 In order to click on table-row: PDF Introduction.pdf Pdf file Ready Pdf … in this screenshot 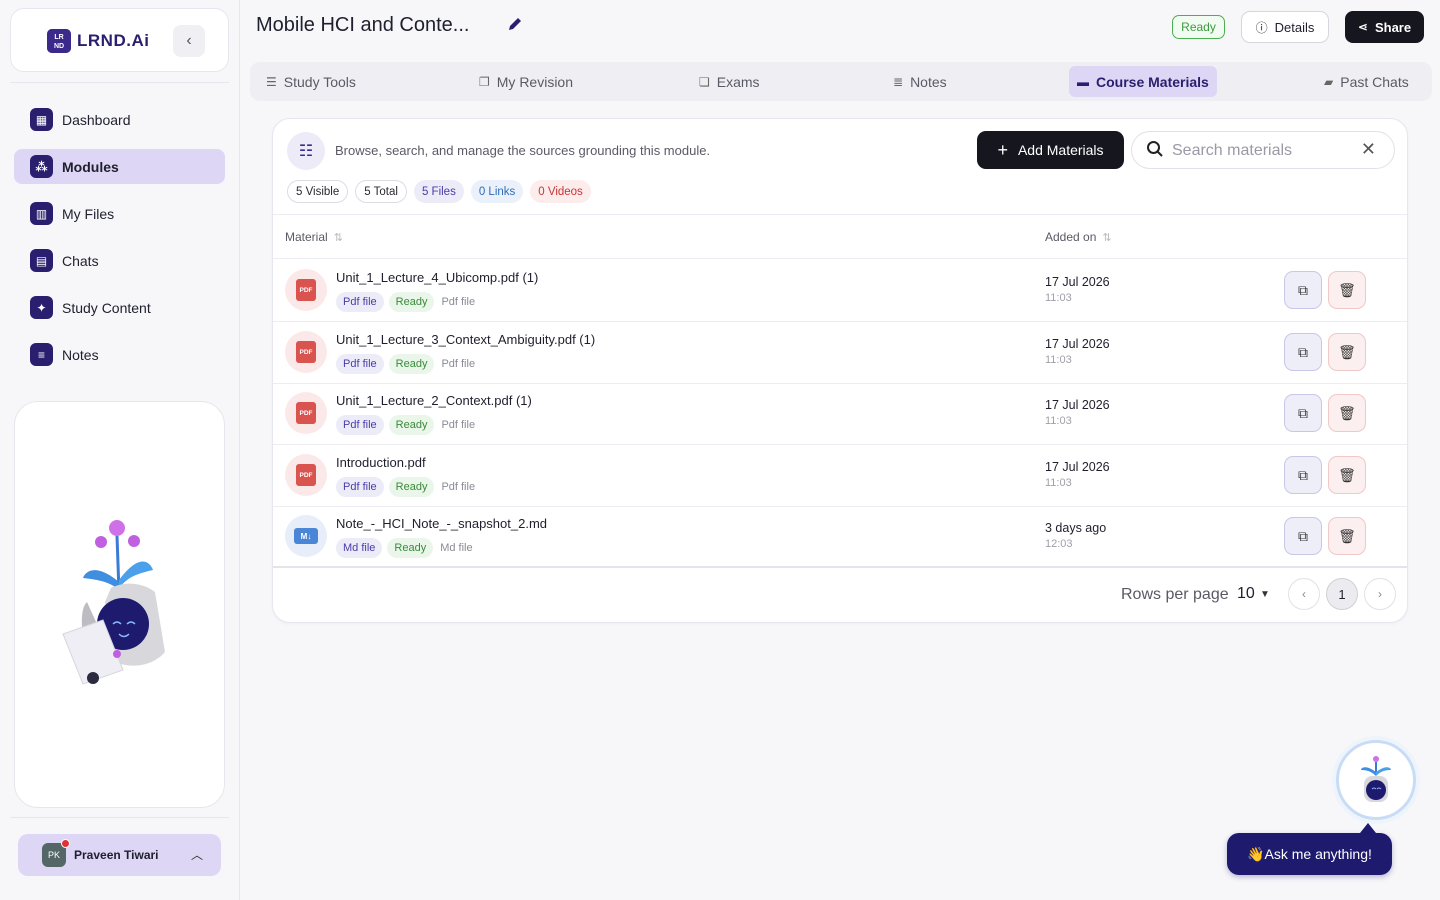, I will do `click(840, 476)`.